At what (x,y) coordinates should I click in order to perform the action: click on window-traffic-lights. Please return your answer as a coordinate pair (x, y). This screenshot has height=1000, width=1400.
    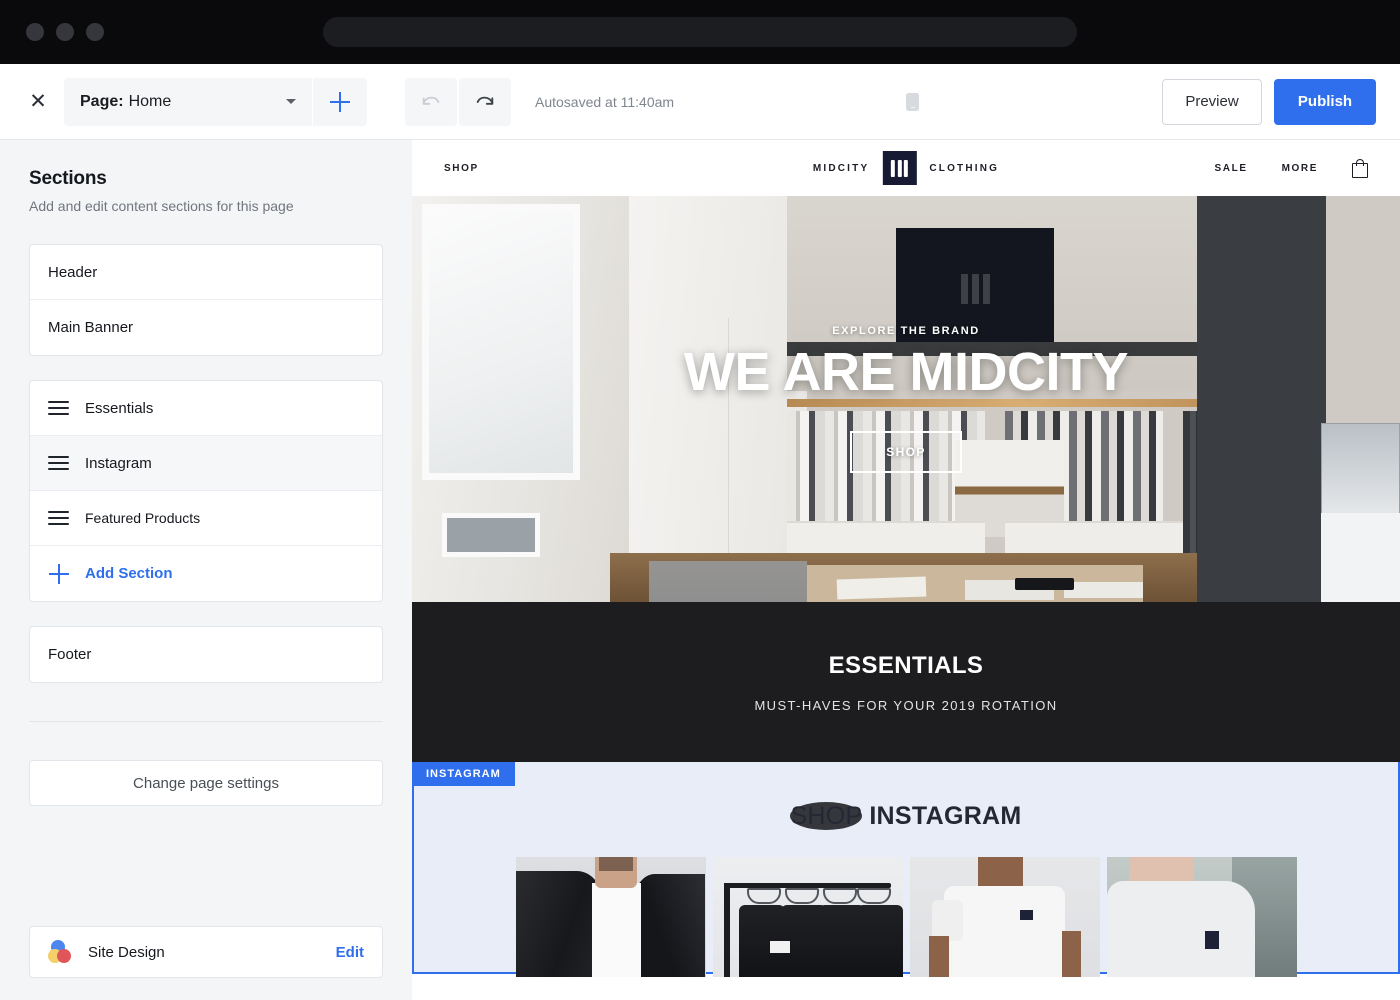
    Looking at the image, I should click on (65, 32).